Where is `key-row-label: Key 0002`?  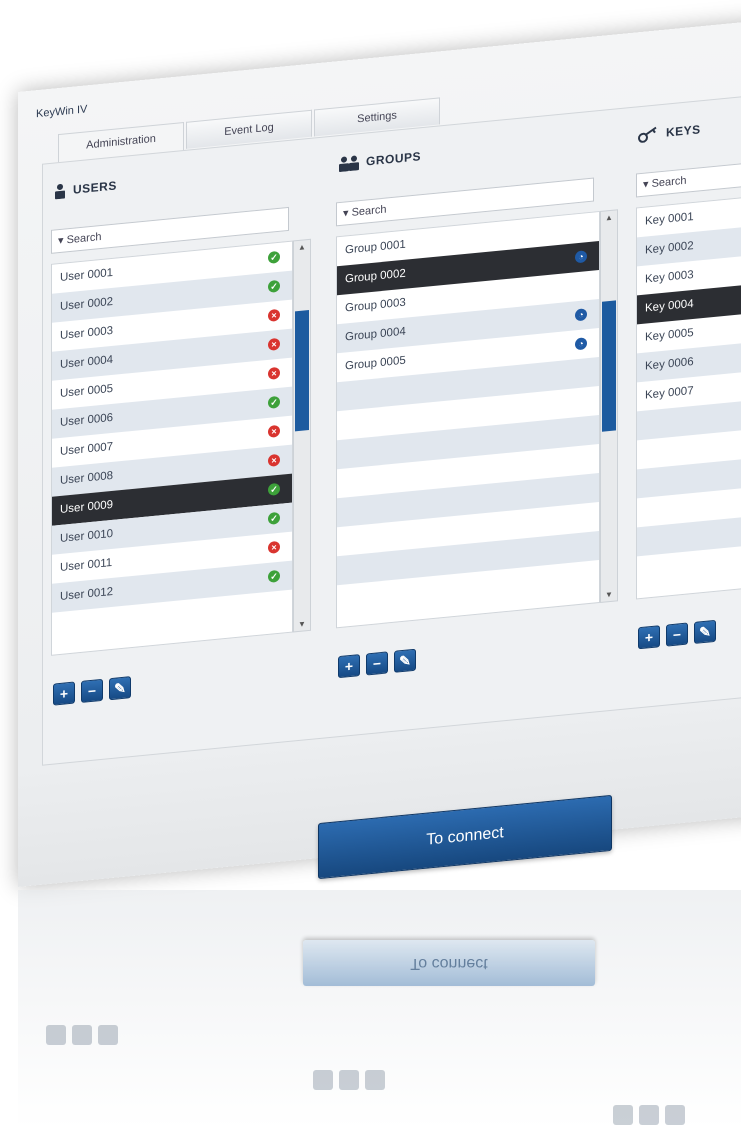 key-row-label: Key 0002 is located at coordinates (669, 248).